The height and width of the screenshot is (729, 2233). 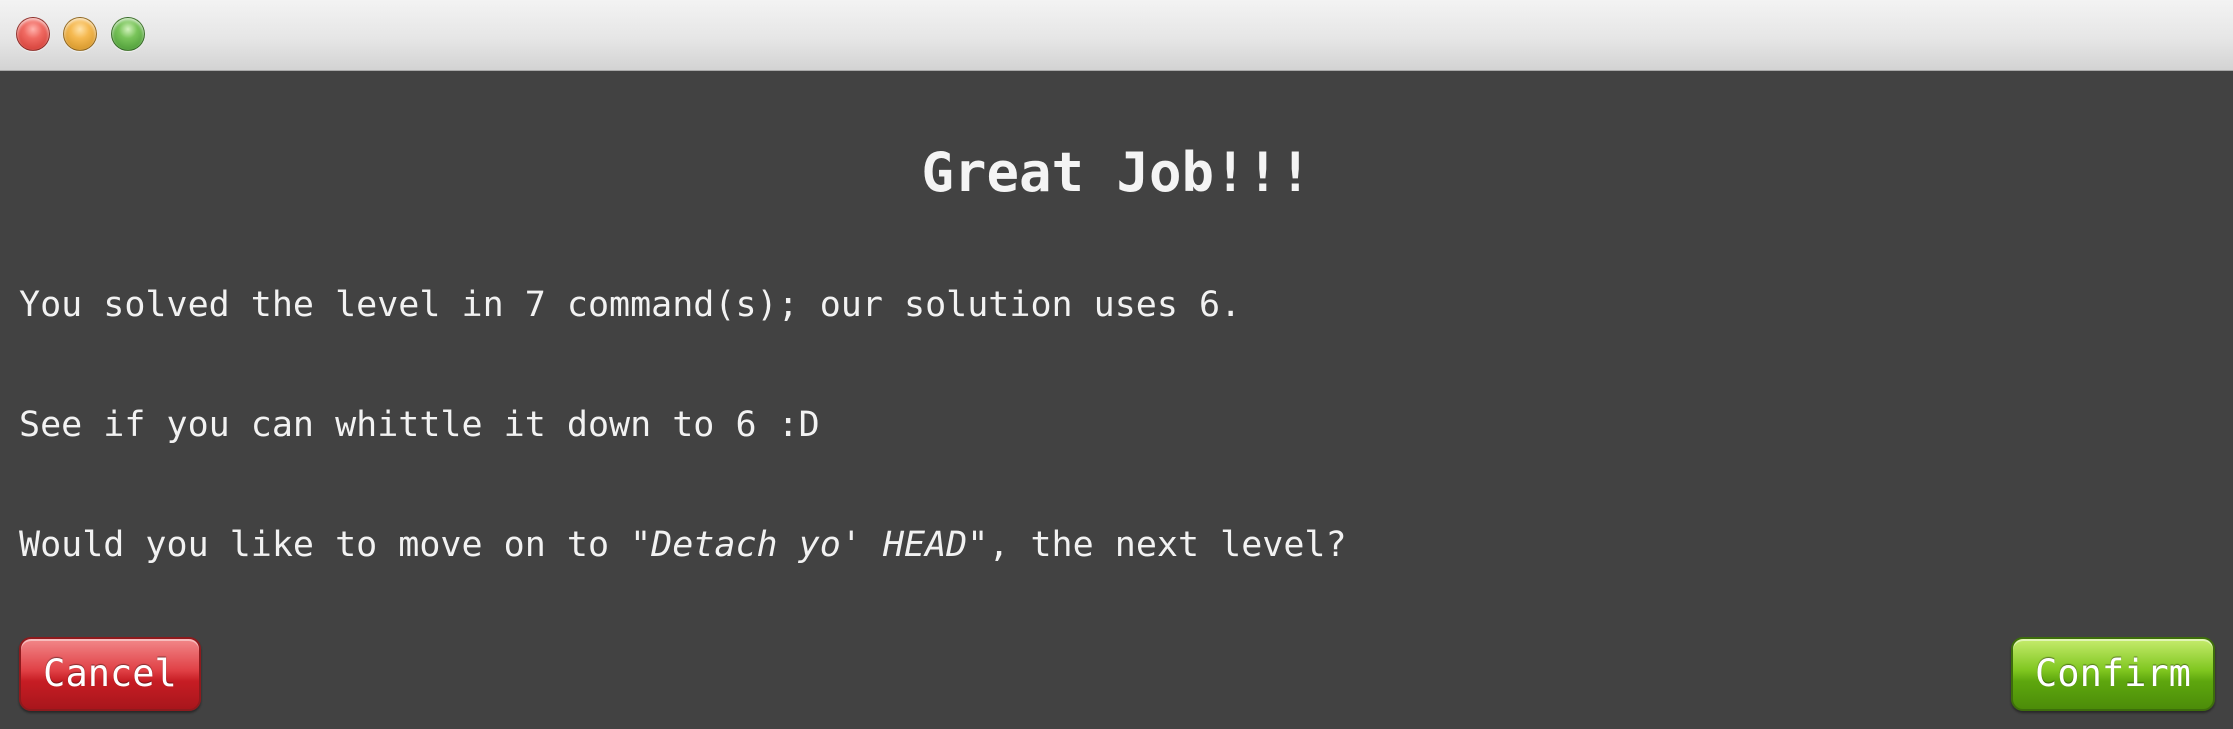 I want to click on title-bar, so click(x=1116, y=35).